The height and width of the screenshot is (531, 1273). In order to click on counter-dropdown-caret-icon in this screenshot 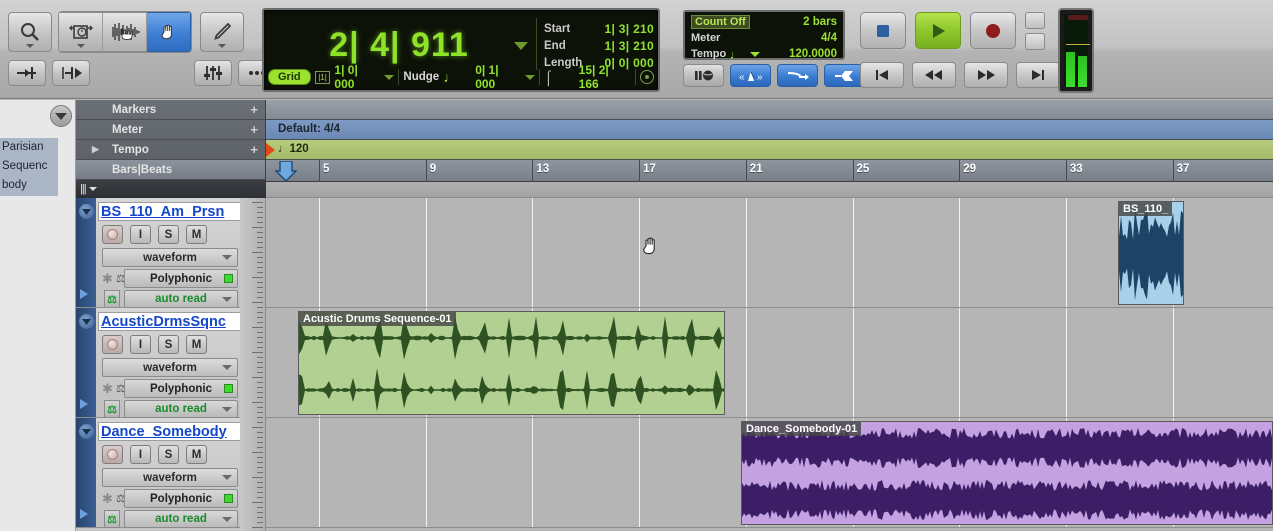, I will do `click(521, 46)`.